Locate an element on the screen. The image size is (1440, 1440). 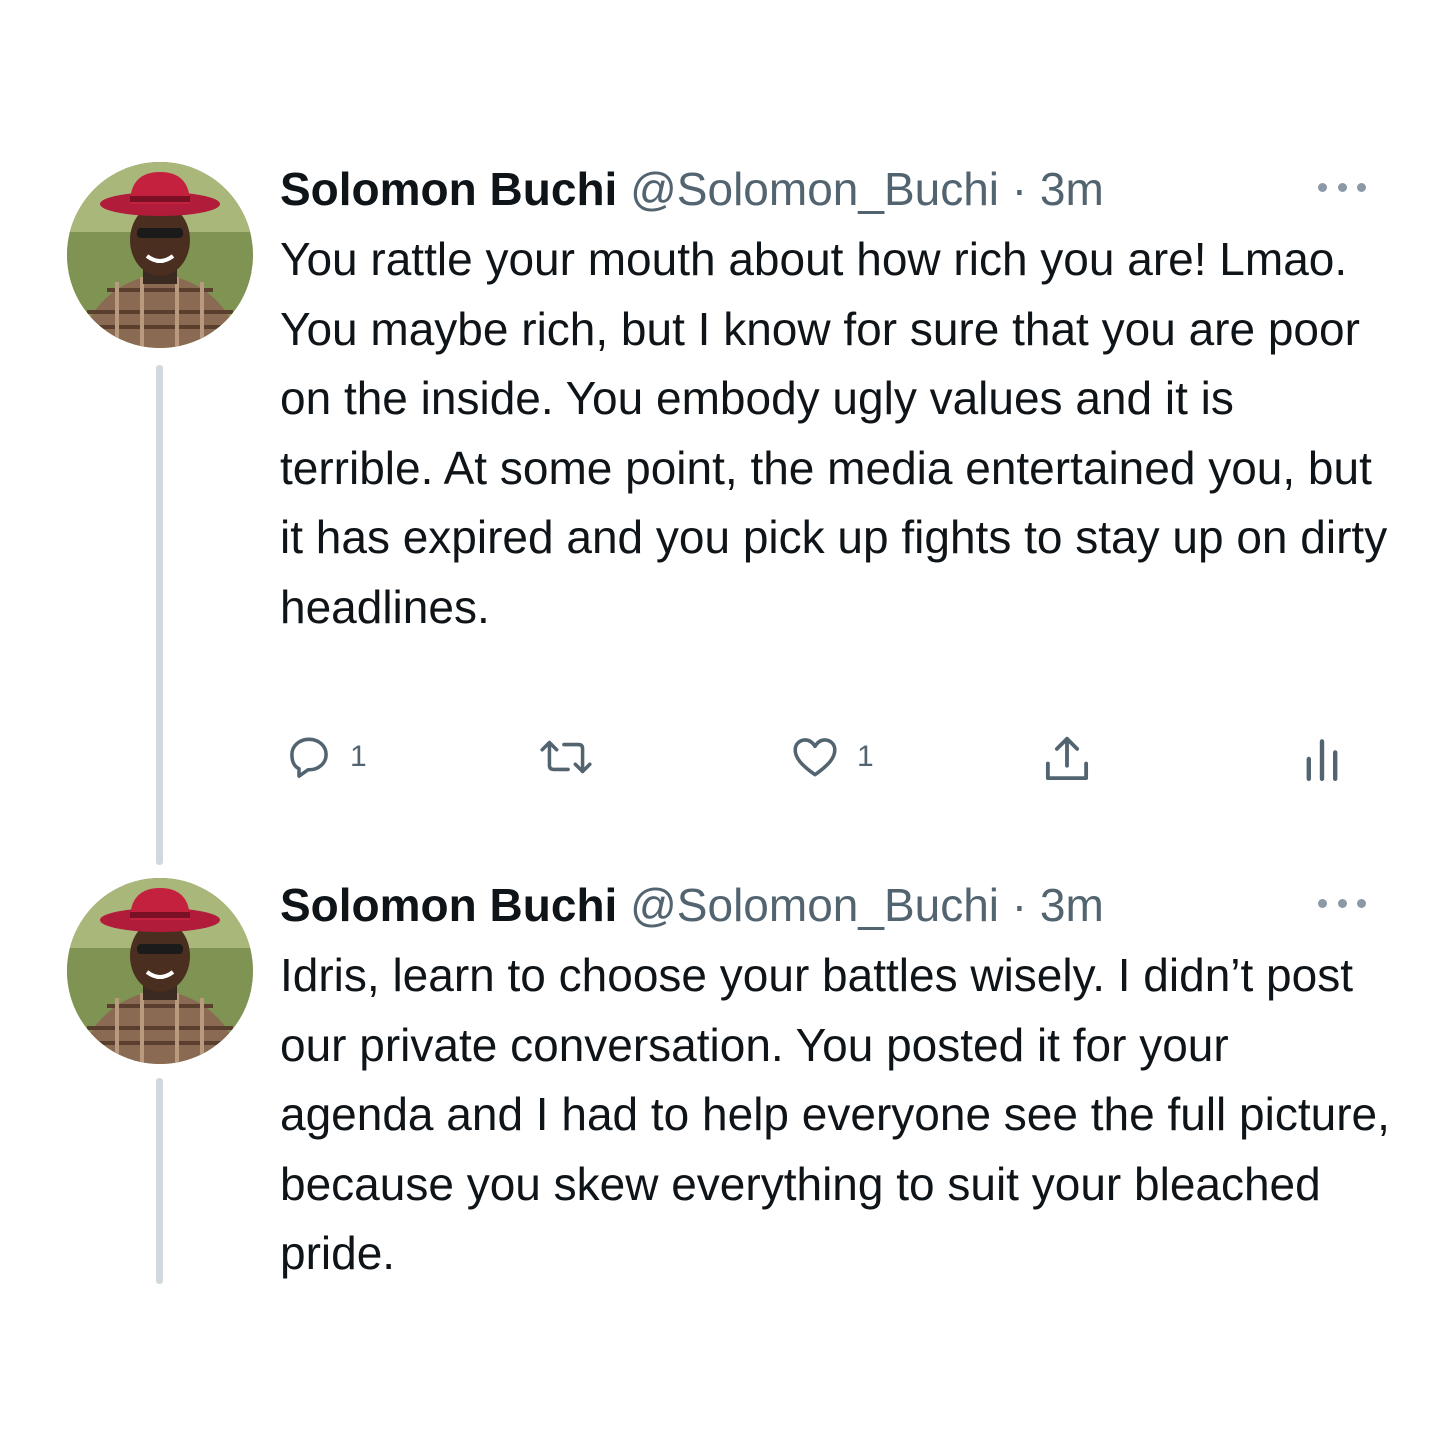
like-button: 1 is located at coordinates (831, 757).